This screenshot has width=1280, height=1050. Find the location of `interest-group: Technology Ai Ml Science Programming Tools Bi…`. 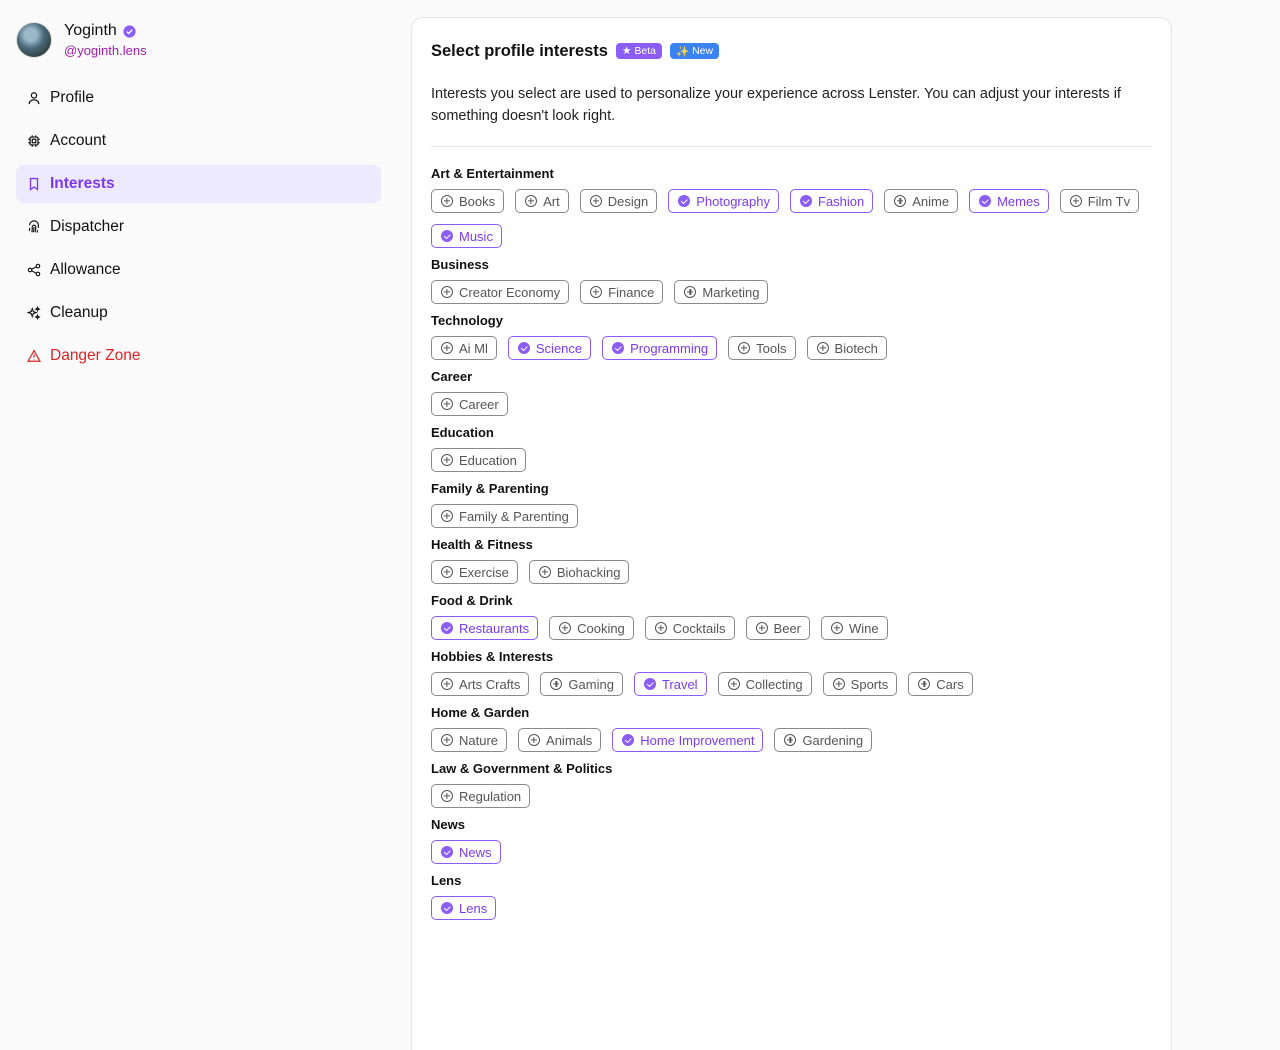

interest-group: Technology Ai Ml Science Programming Tools Bi… is located at coordinates (791, 336).